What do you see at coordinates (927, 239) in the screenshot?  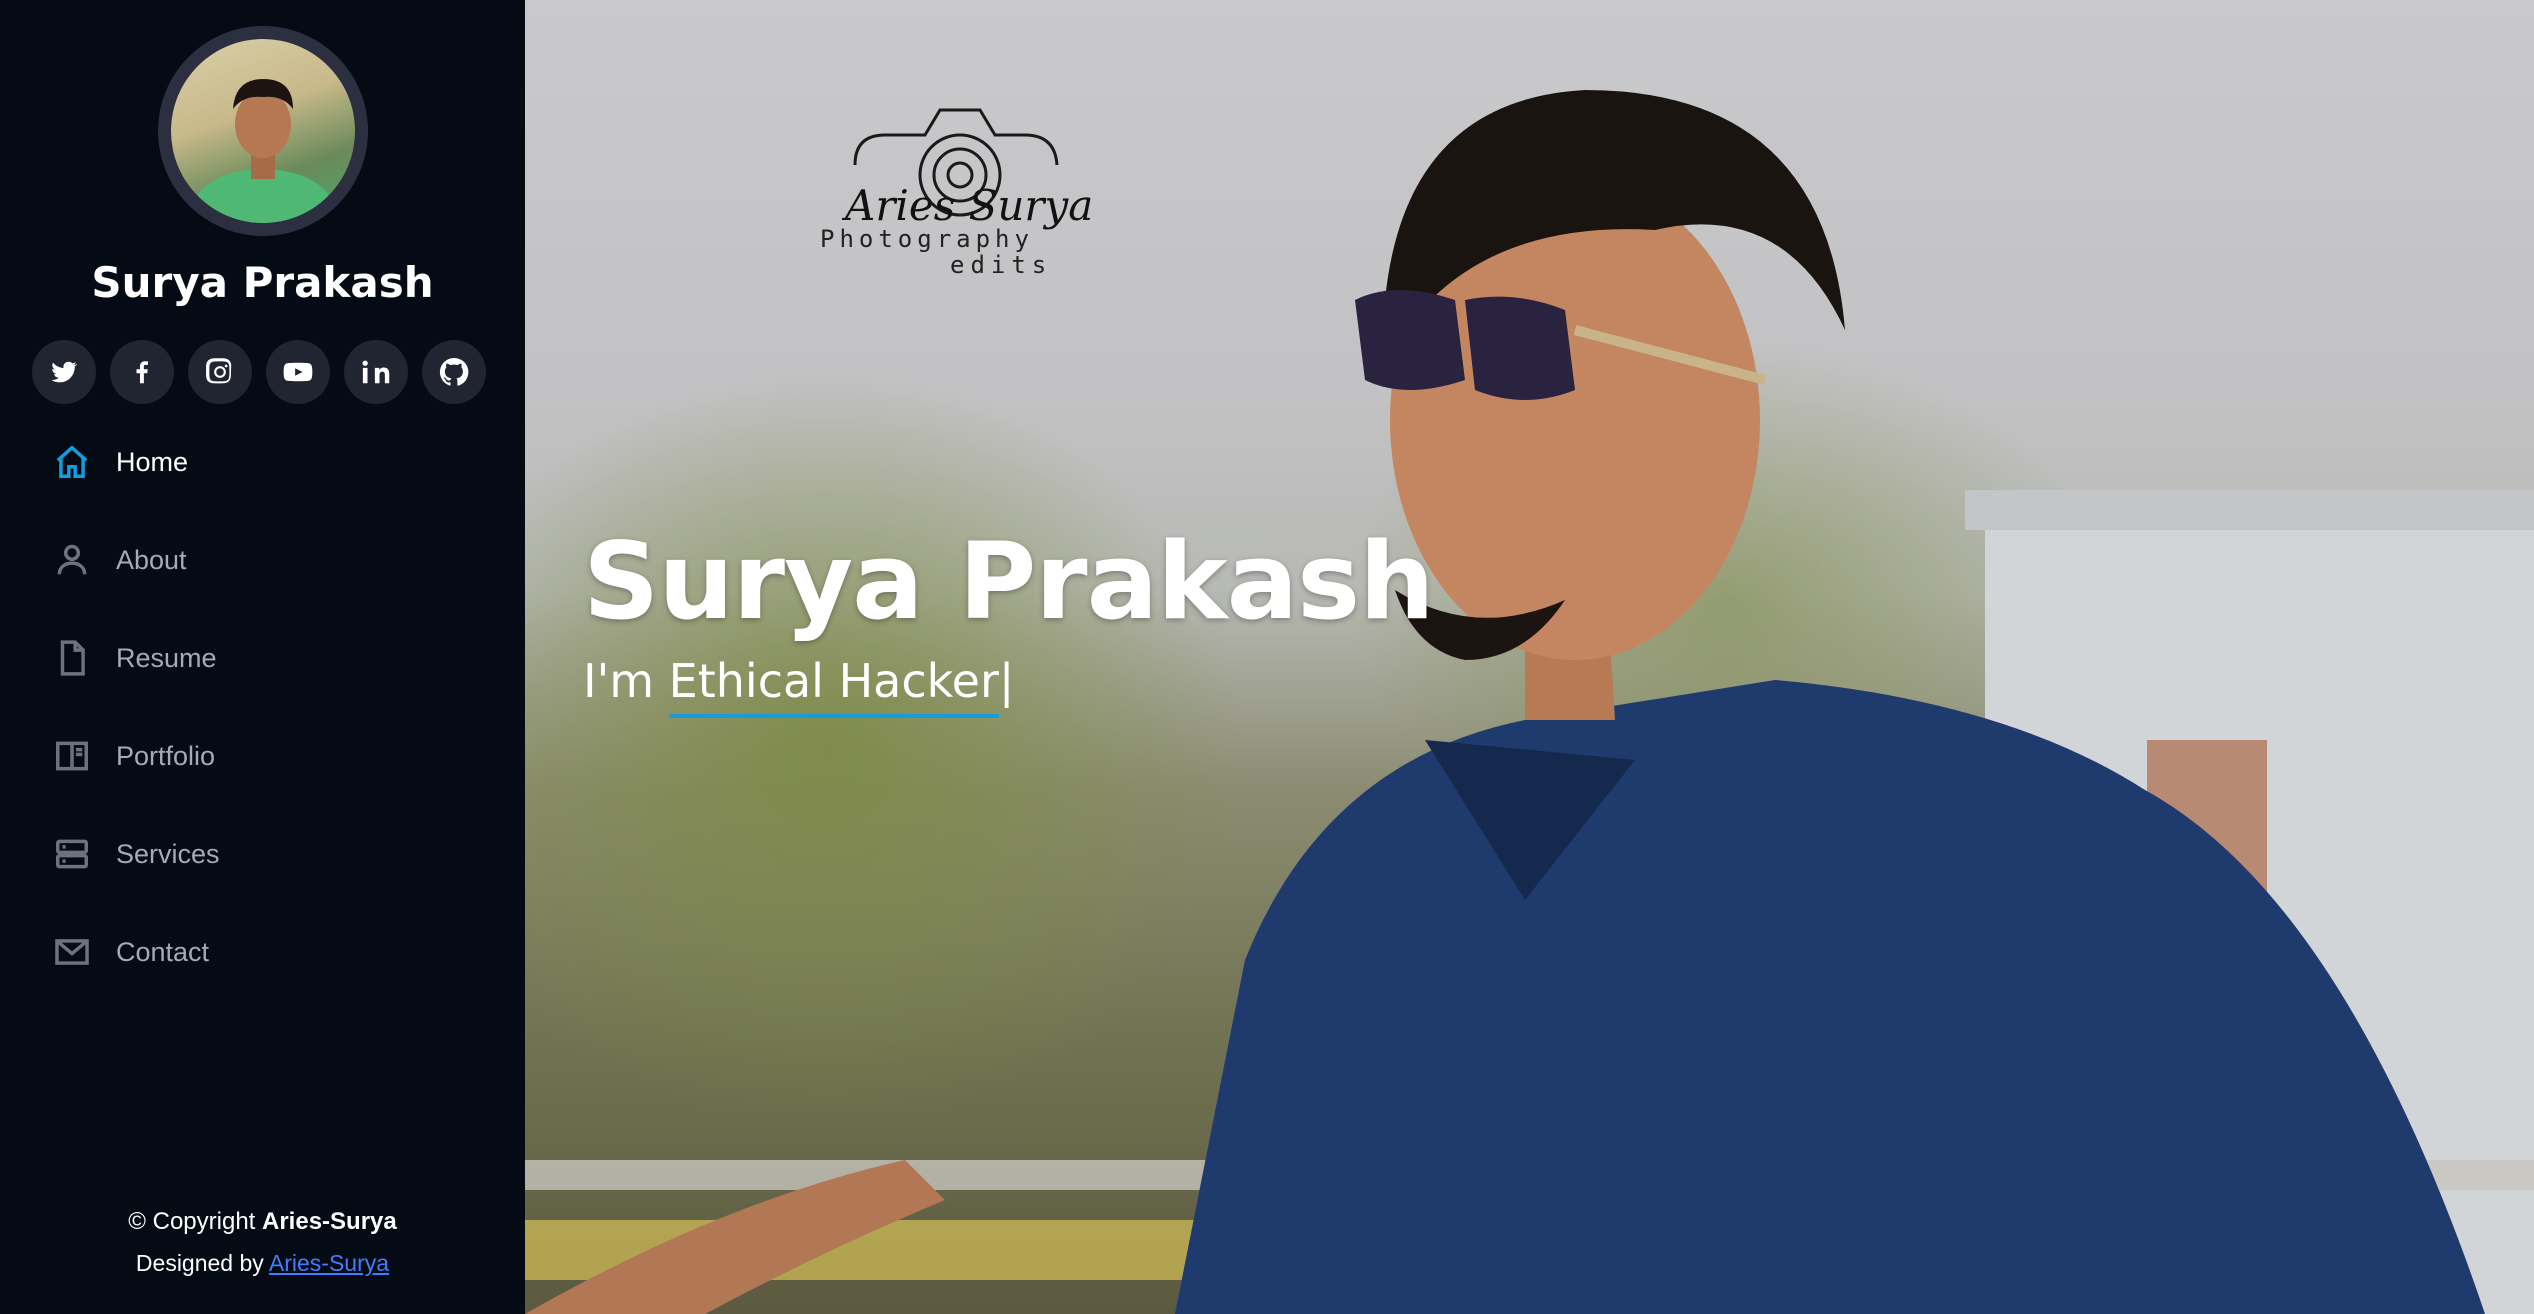 I see `logo-line-2: Photography` at bounding box center [927, 239].